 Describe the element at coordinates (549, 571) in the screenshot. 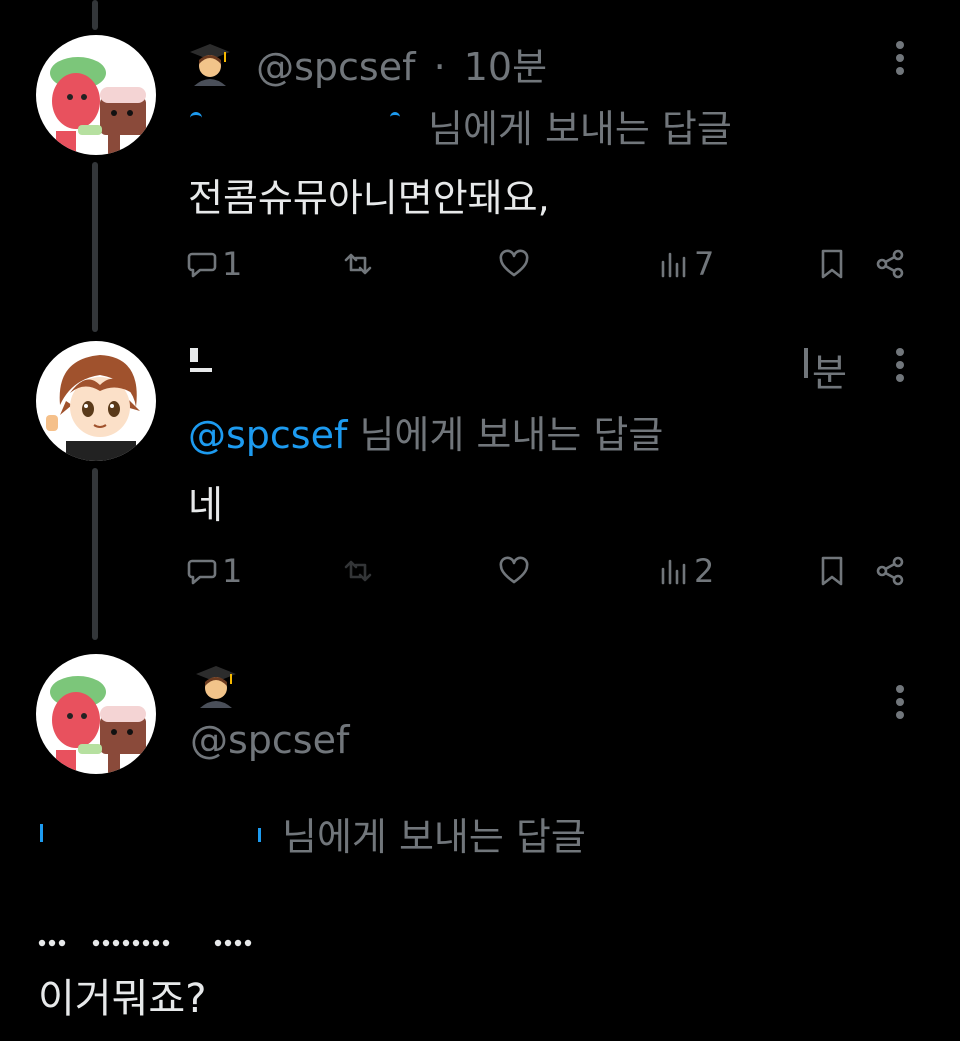

I see `action-bar: 1 2` at that location.